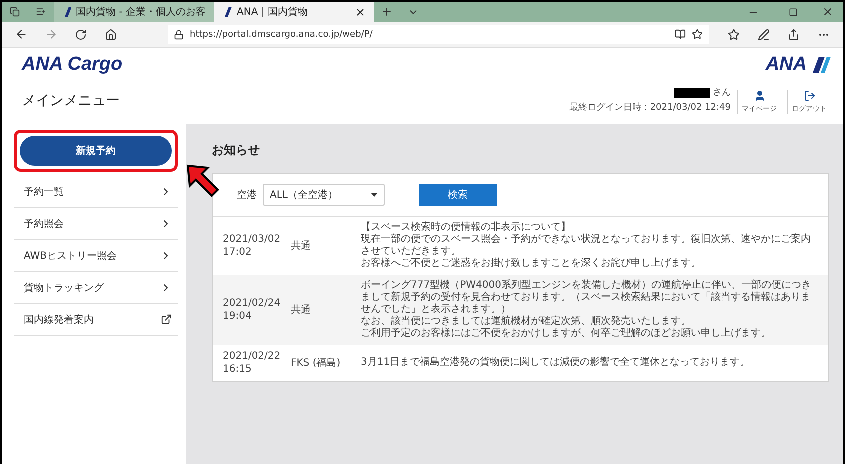  I want to click on notice-category: FKS (福島), so click(316, 363).